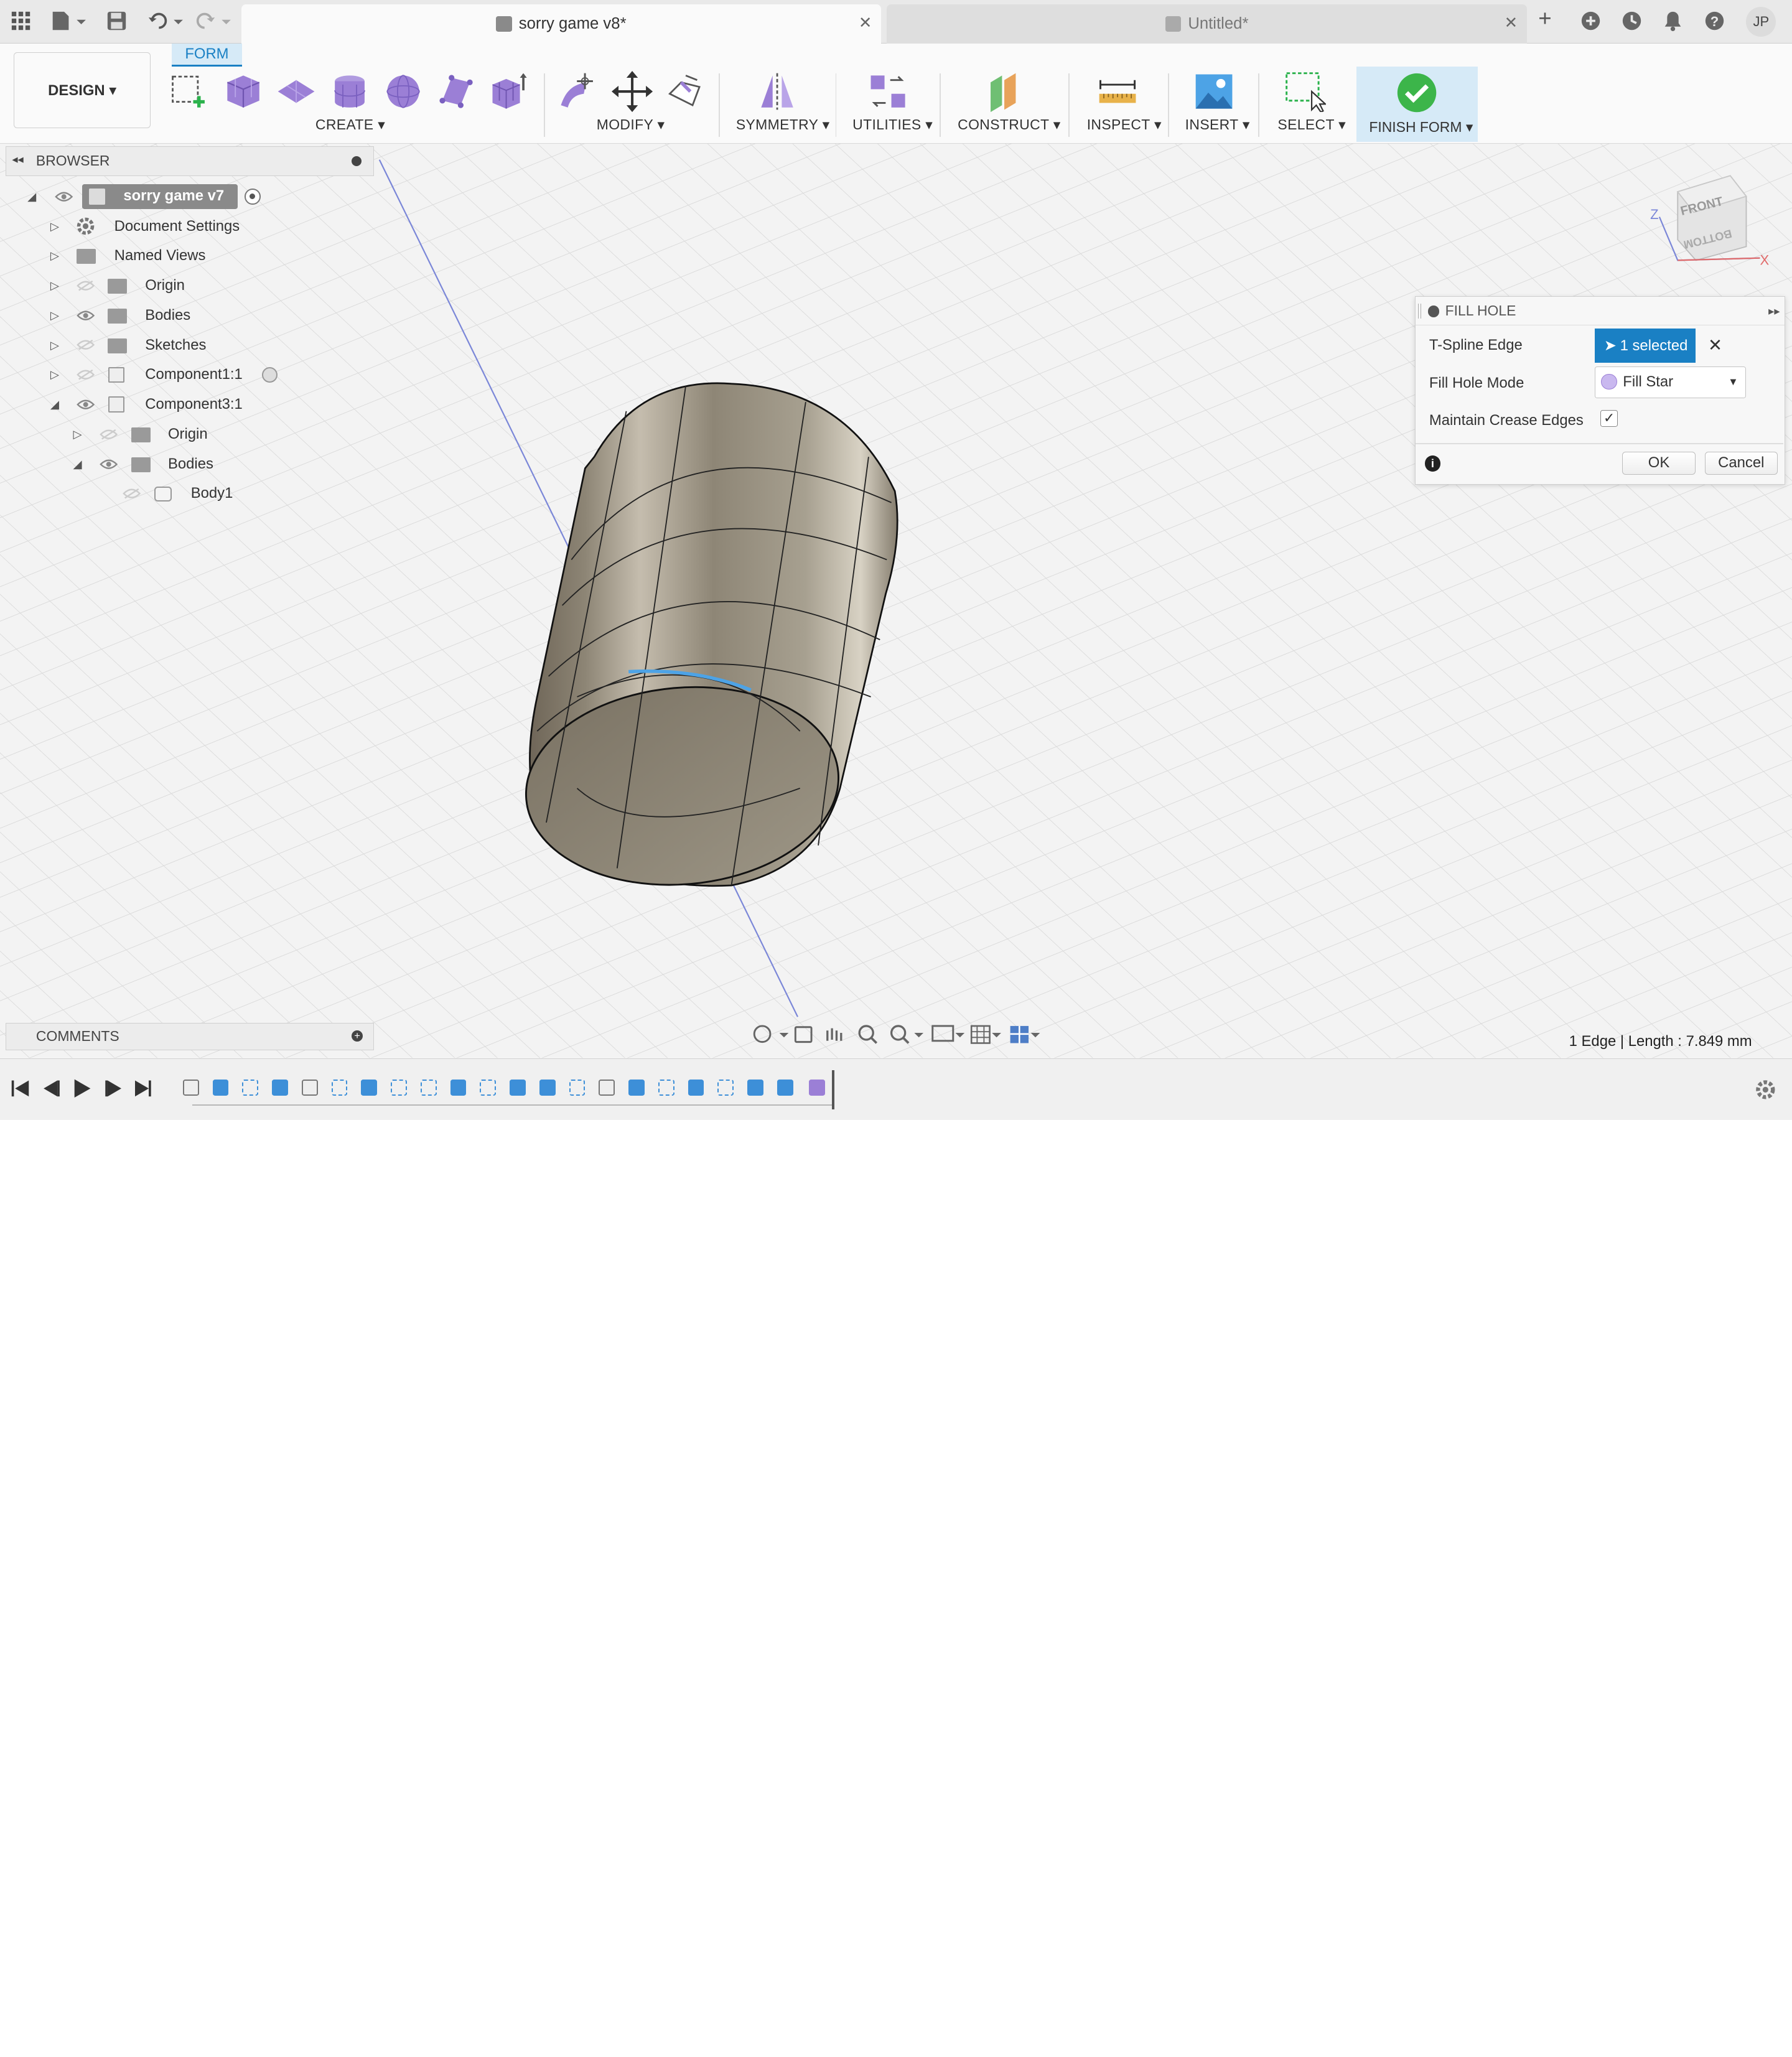 The image size is (1792, 2057). Describe the element at coordinates (1124, 124) in the screenshot. I see `inspect-menu: INSPECT ▾` at that location.